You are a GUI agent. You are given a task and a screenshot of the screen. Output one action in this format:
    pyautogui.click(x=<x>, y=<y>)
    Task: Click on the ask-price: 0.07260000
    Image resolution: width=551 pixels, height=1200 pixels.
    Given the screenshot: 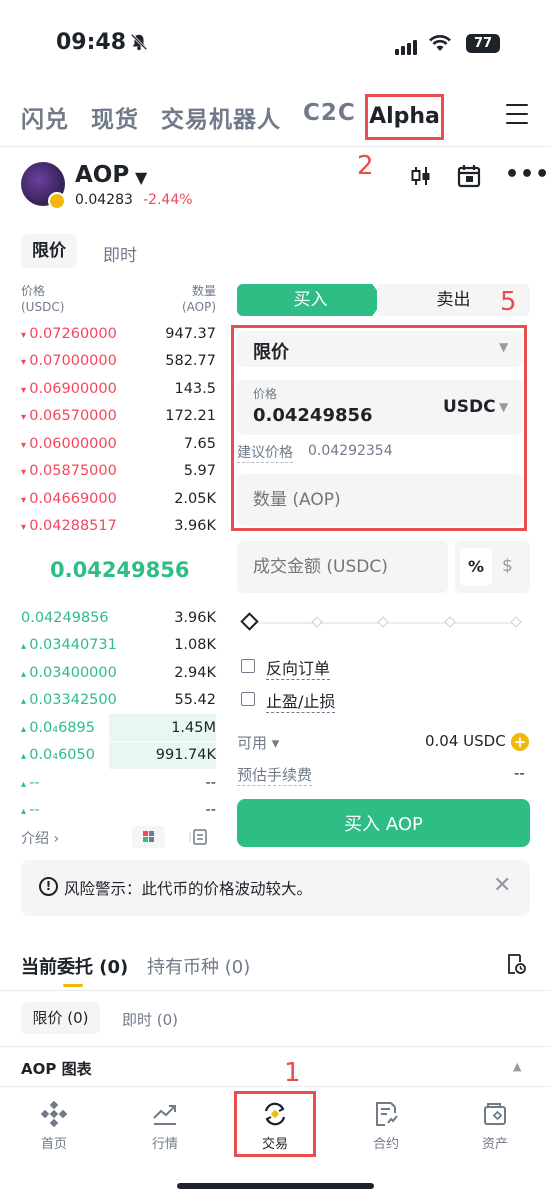 What is the action you would take?
    pyautogui.click(x=69, y=334)
    